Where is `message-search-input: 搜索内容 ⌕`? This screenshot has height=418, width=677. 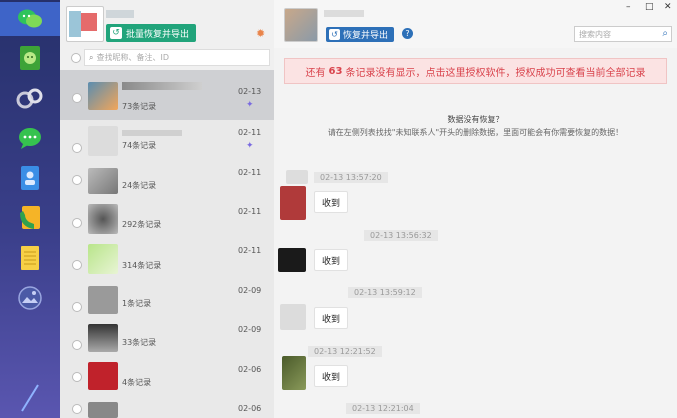 message-search-input: 搜索内容 ⌕ is located at coordinates (623, 34).